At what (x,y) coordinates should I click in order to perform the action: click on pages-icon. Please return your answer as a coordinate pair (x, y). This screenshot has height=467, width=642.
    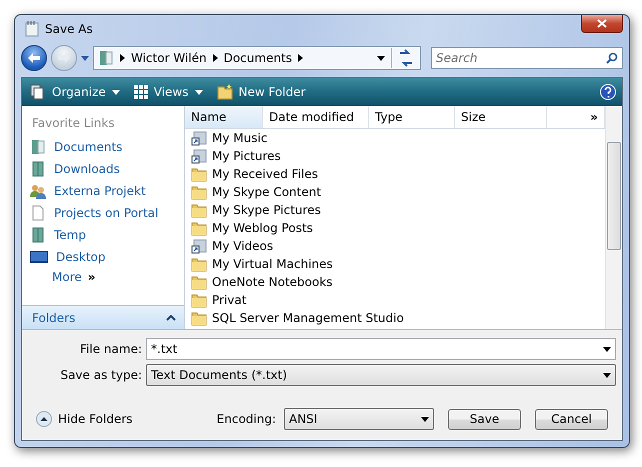
    Looking at the image, I should click on (38, 92).